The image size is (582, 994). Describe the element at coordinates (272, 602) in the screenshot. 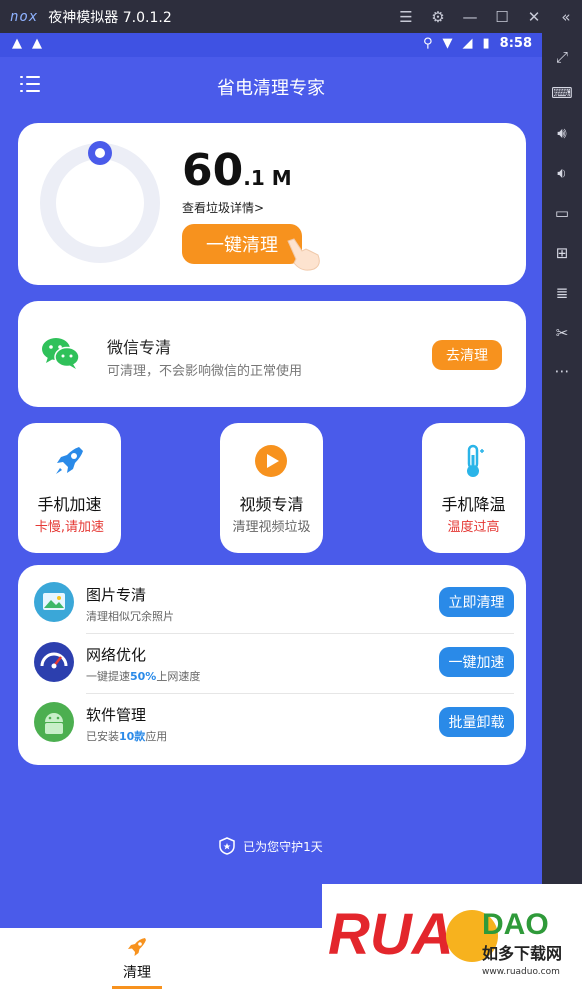

I see `list-item: 图片专清 清理相似冗余照片 立即清理` at that location.